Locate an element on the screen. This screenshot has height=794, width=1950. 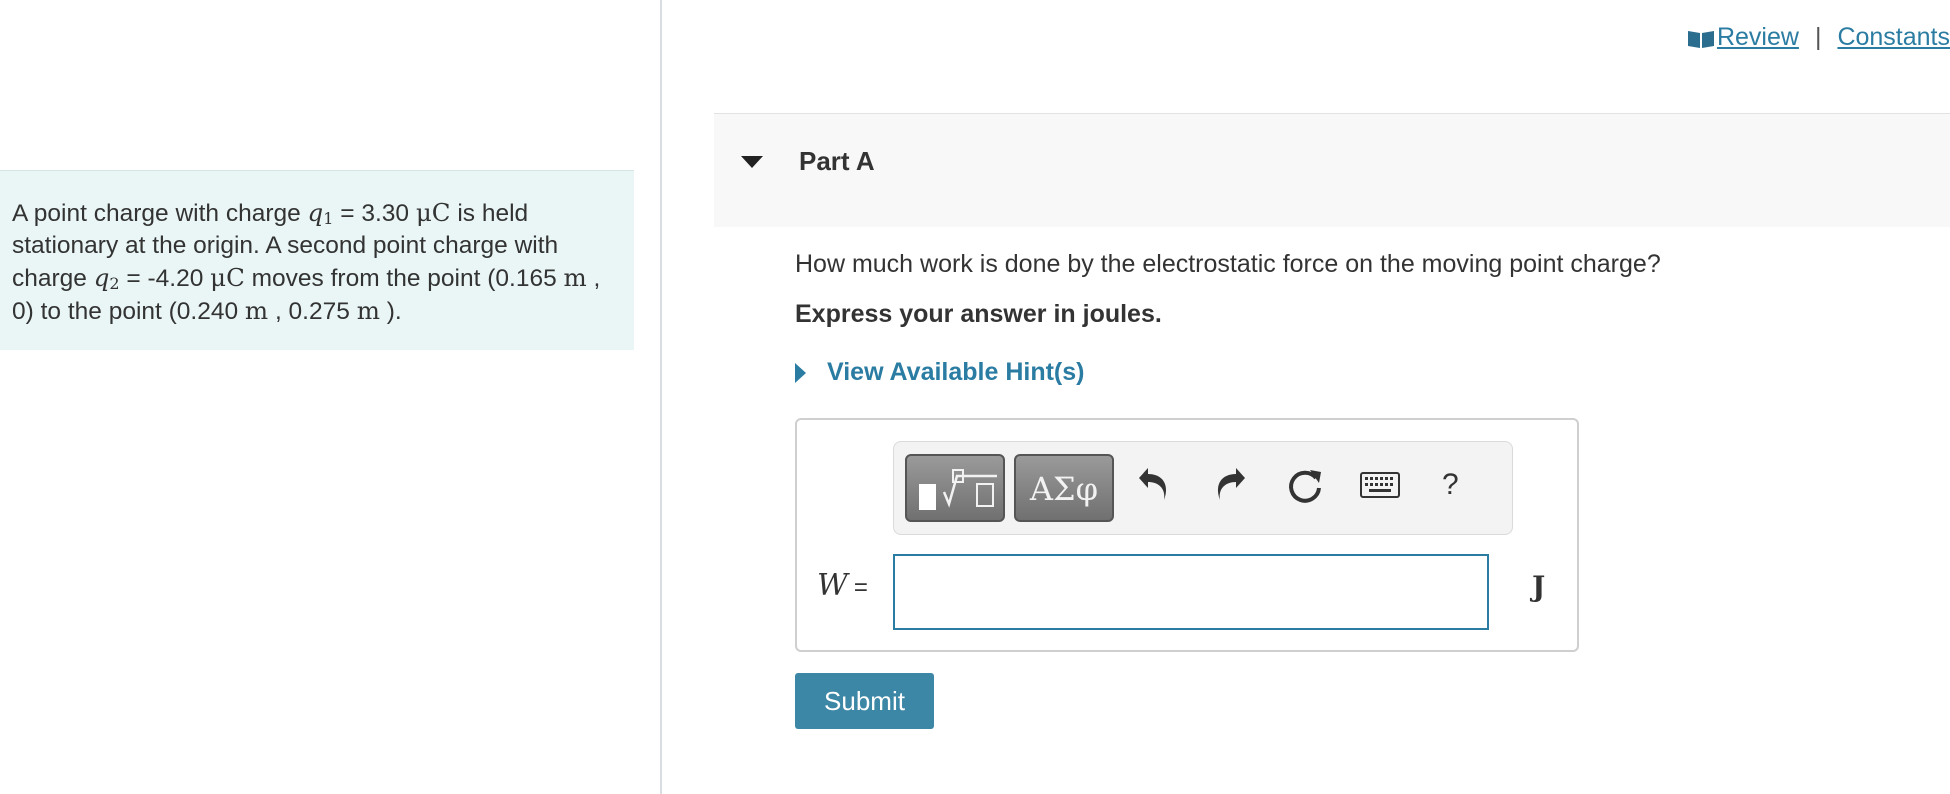
redo-icon is located at coordinates (1229, 488).